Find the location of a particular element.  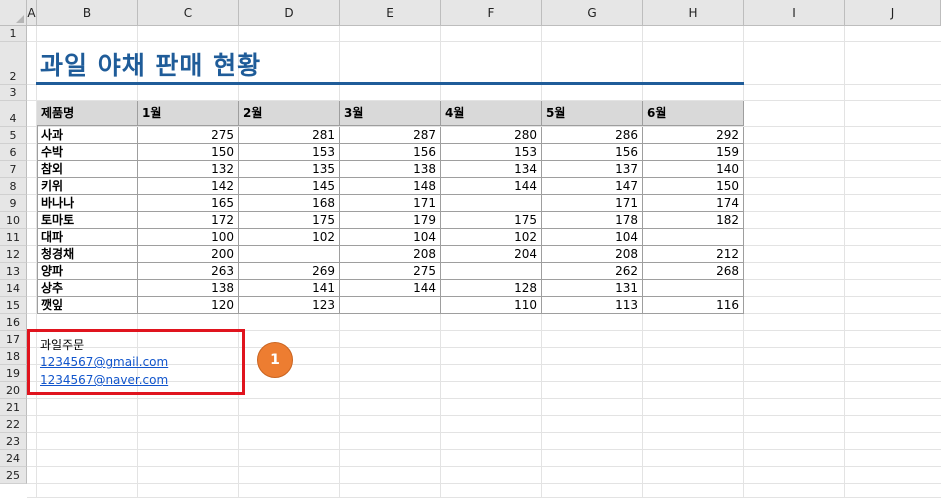

sales-value-cell: 171 is located at coordinates (592, 203).